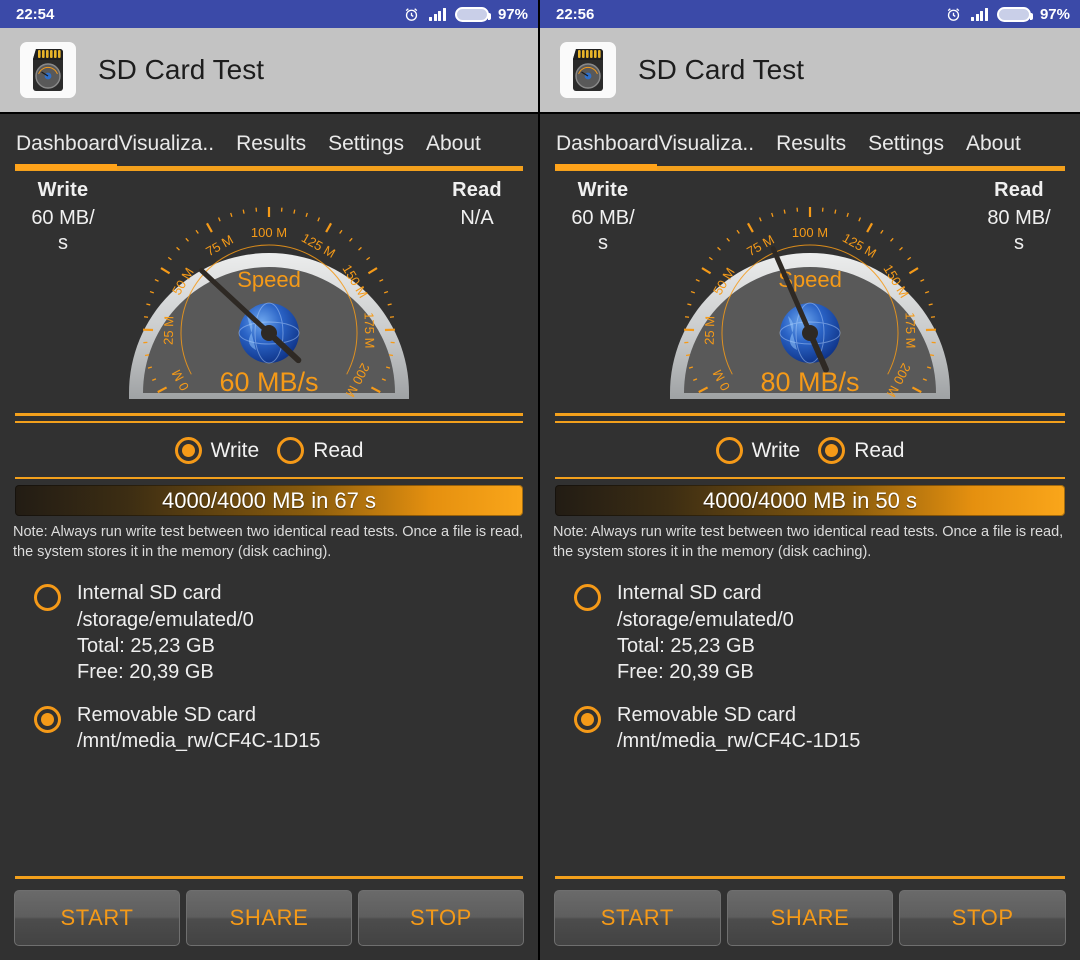 The width and height of the screenshot is (1080, 960). Describe the element at coordinates (1019, 243) in the screenshot. I see `read-value-cont: s` at that location.